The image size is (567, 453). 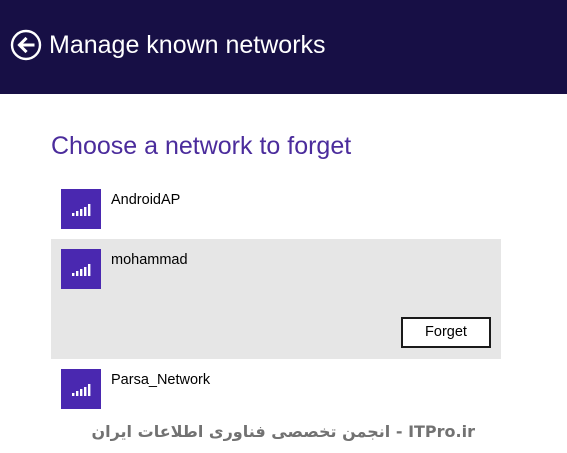 I want to click on network-item-androidap: AndroidAP, so click(x=276, y=208).